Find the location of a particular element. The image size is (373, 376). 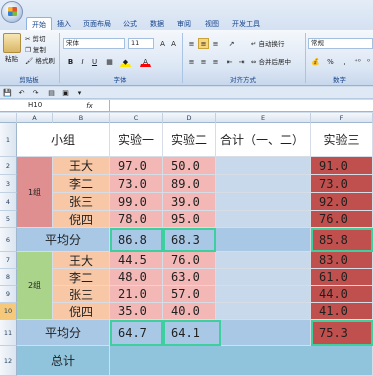

align-right-icon: ≡ is located at coordinates (215, 61).